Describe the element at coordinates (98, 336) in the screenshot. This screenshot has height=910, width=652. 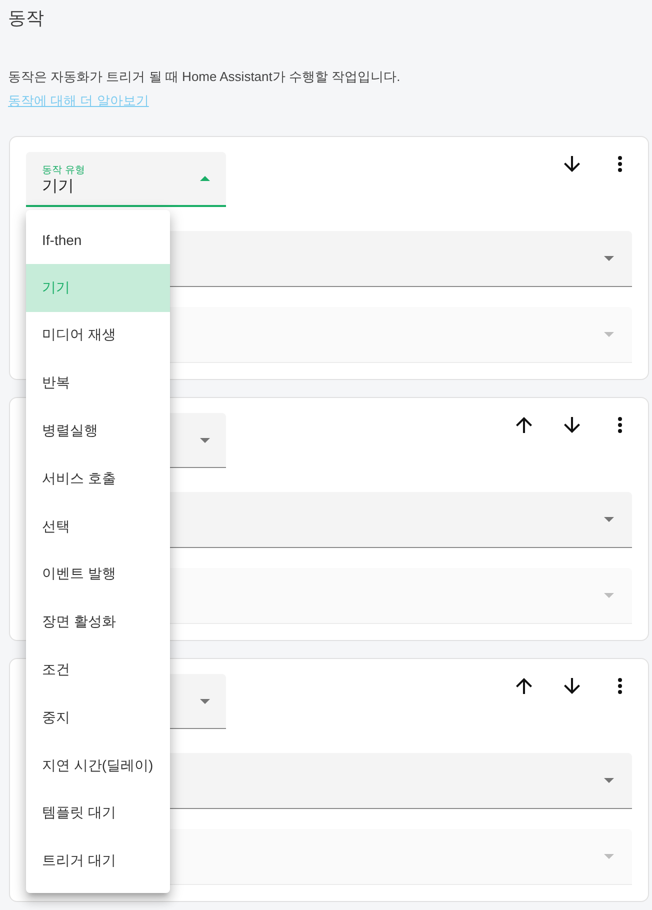
I see `menu-item: 미디어 재생` at that location.